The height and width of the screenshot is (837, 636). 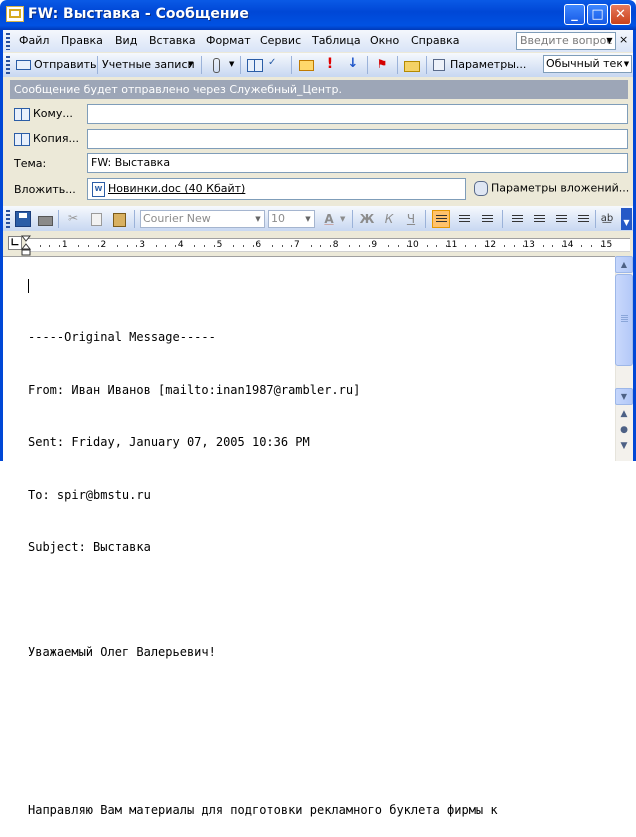 What do you see at coordinates (8, 219) in the screenshot?
I see `format-grip-handle` at bounding box center [8, 219].